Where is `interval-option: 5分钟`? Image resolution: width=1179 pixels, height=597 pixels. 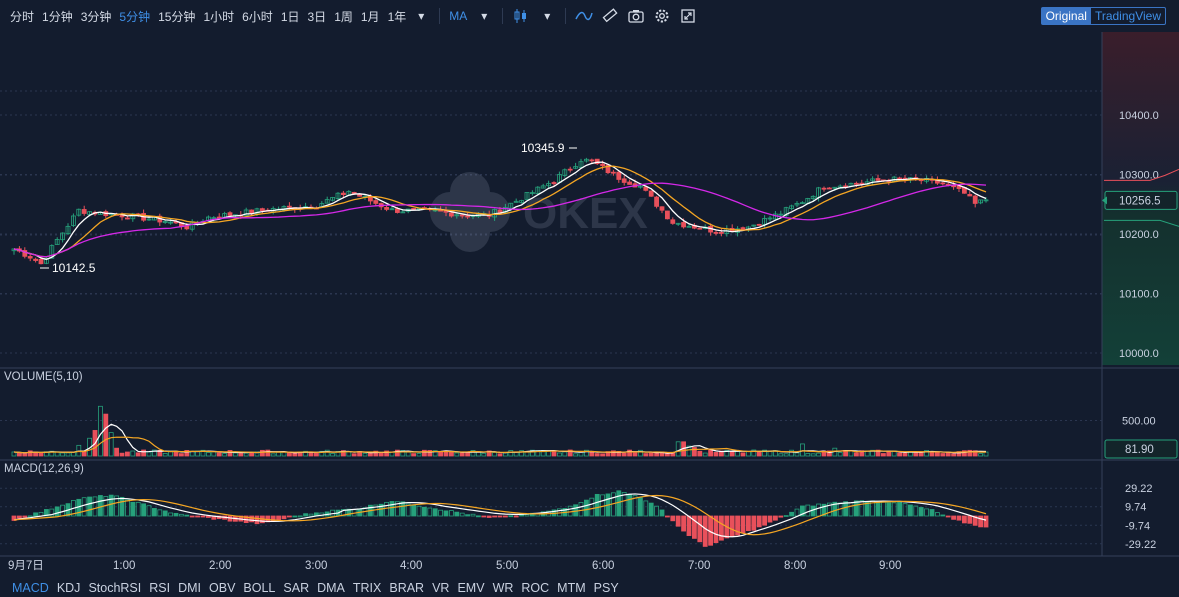 interval-option: 5分钟 is located at coordinates (134, 16).